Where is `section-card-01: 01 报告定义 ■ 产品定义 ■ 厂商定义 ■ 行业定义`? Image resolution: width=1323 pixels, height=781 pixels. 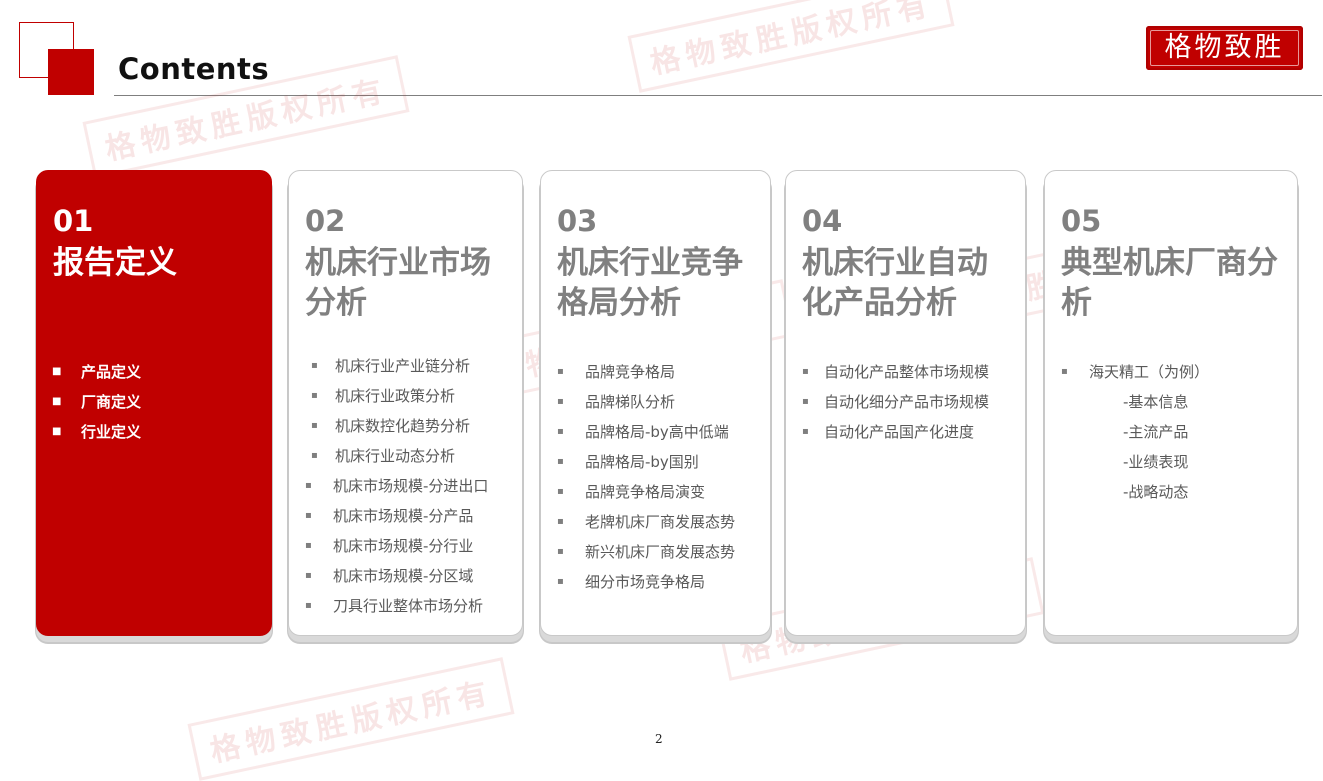
section-card-01: 01 报告定义 ■ 产品定义 ■ 厂商定义 ■ 行业定义 is located at coordinates (154, 403).